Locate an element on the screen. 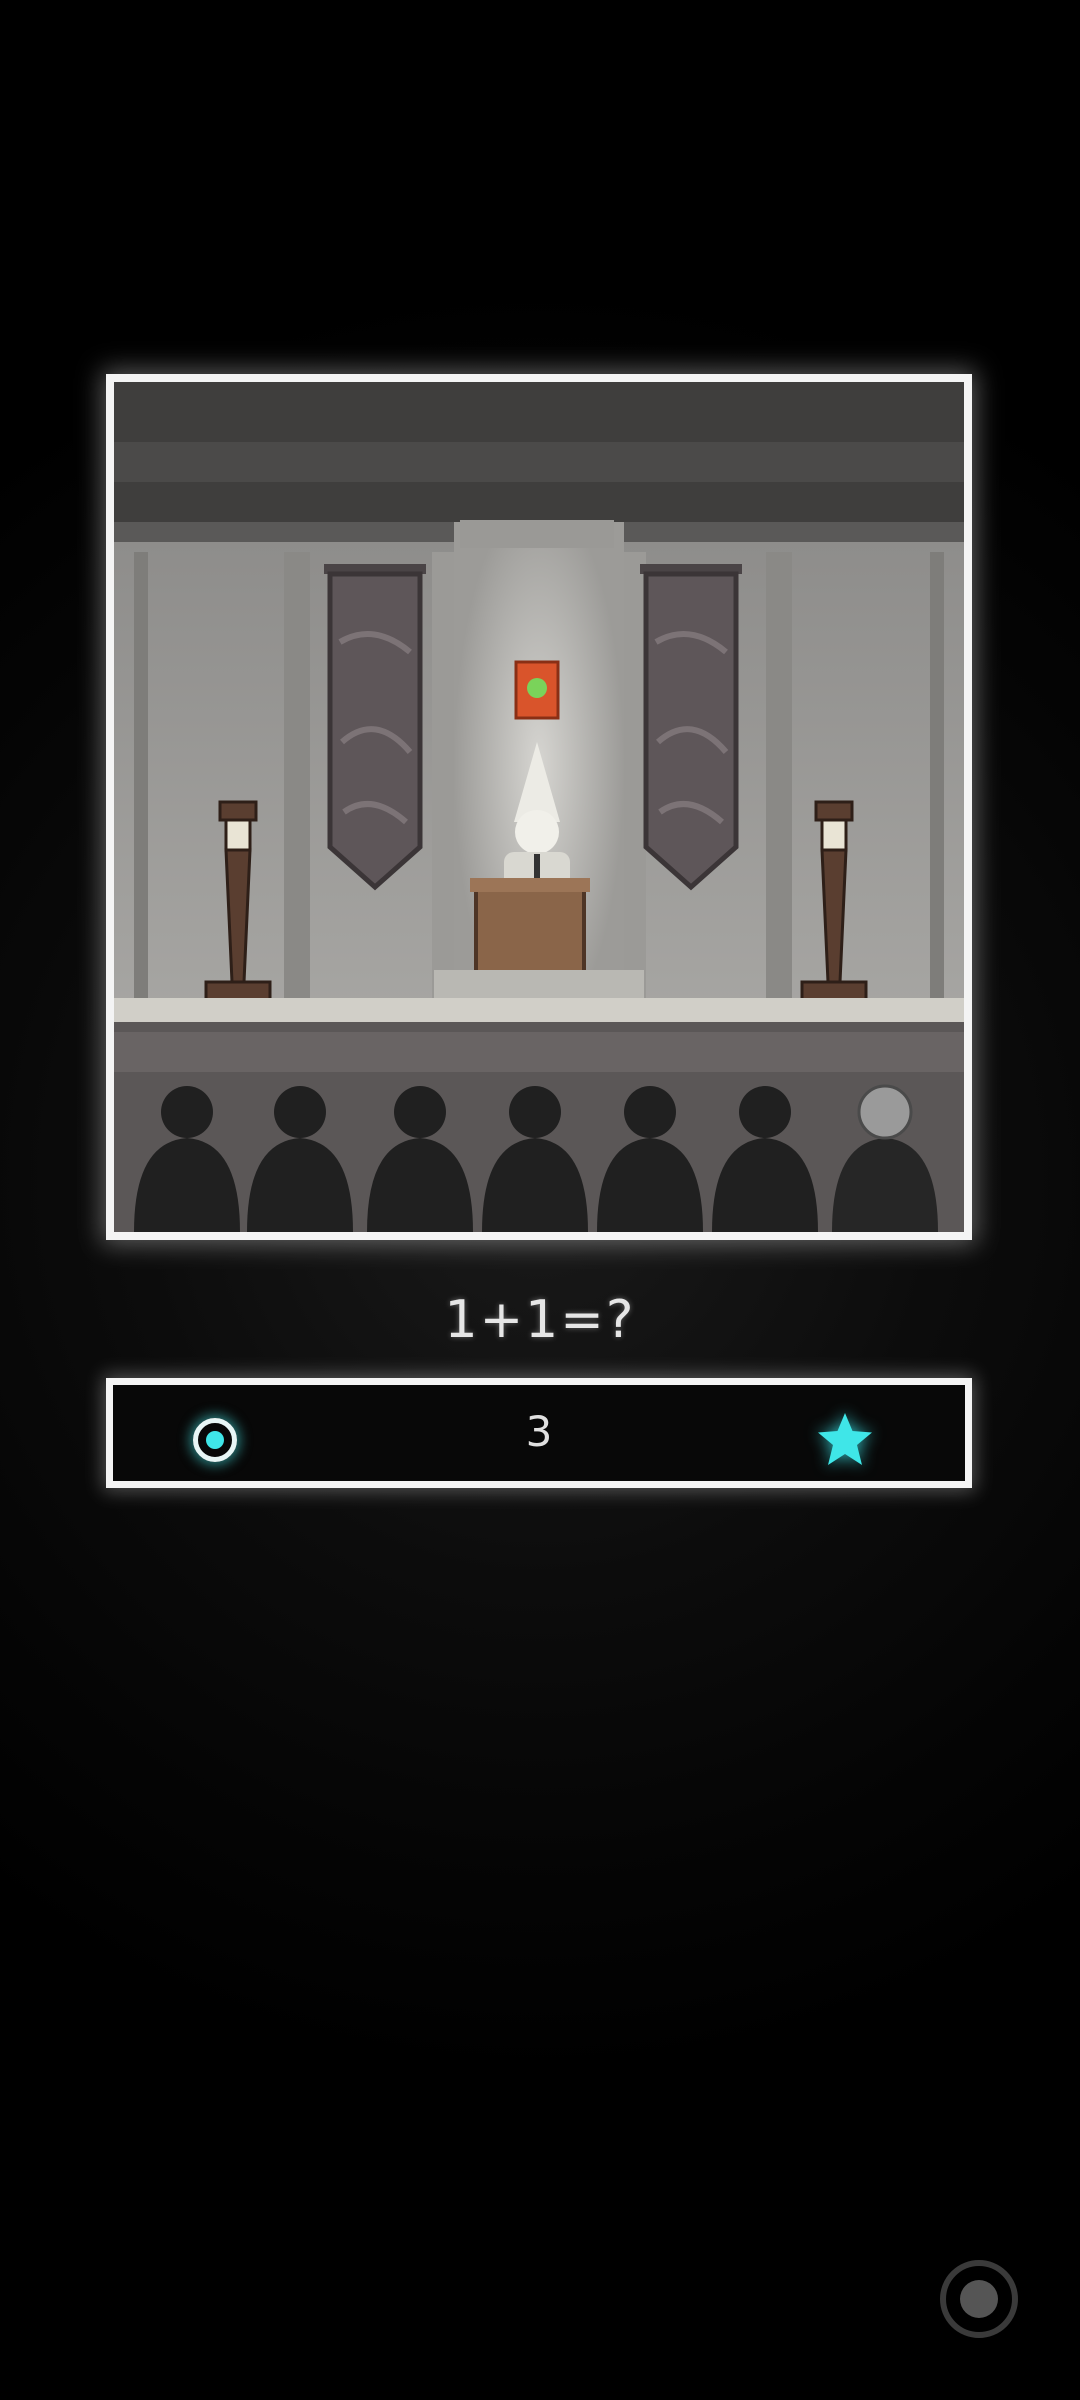 The height and width of the screenshot is (2400, 1080). record-button-icon is located at coordinates (979, 2299).